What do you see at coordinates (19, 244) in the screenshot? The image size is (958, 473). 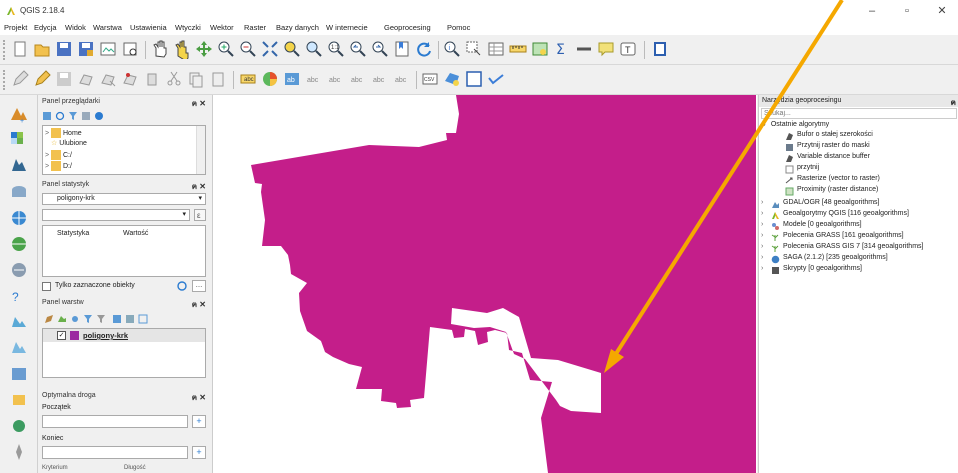 I see `add-wcs-layer-icon` at bounding box center [19, 244].